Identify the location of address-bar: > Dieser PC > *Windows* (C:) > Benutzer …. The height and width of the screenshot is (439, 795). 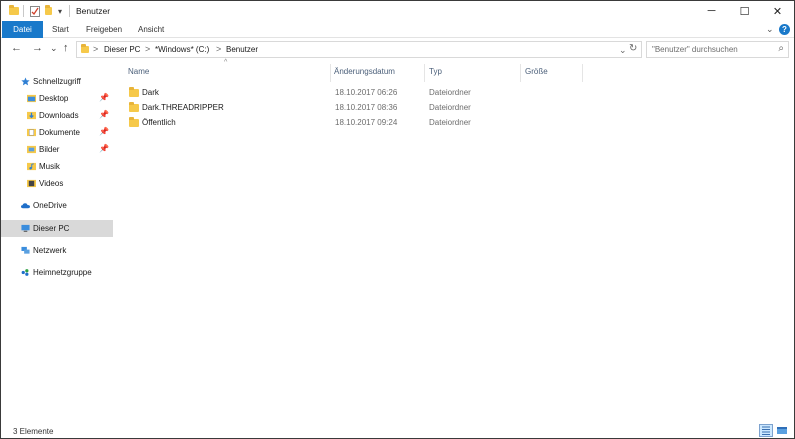
(359, 49).